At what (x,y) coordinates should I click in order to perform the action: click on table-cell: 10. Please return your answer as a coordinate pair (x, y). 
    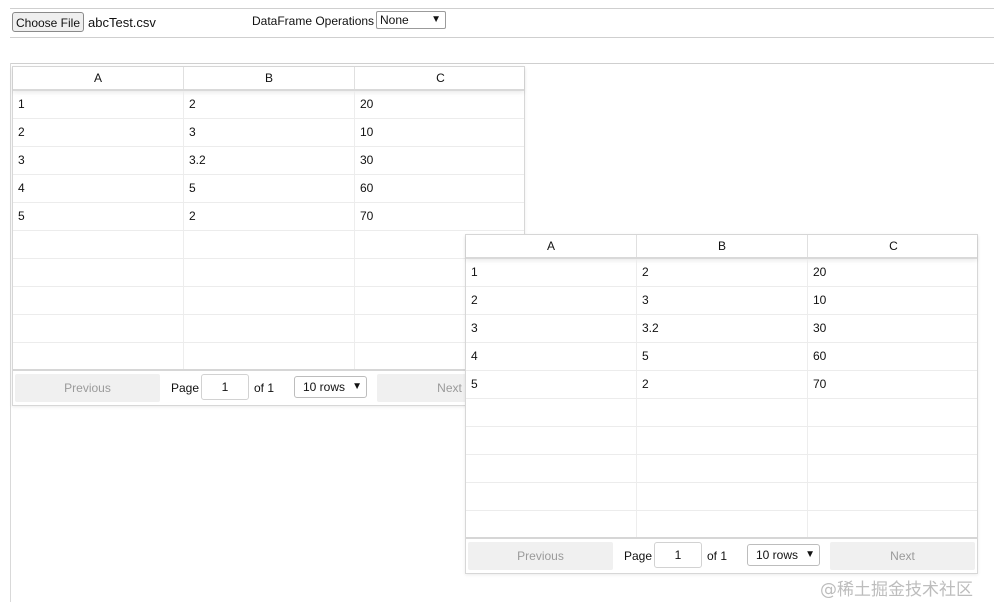
    Looking at the image, I should click on (367, 132).